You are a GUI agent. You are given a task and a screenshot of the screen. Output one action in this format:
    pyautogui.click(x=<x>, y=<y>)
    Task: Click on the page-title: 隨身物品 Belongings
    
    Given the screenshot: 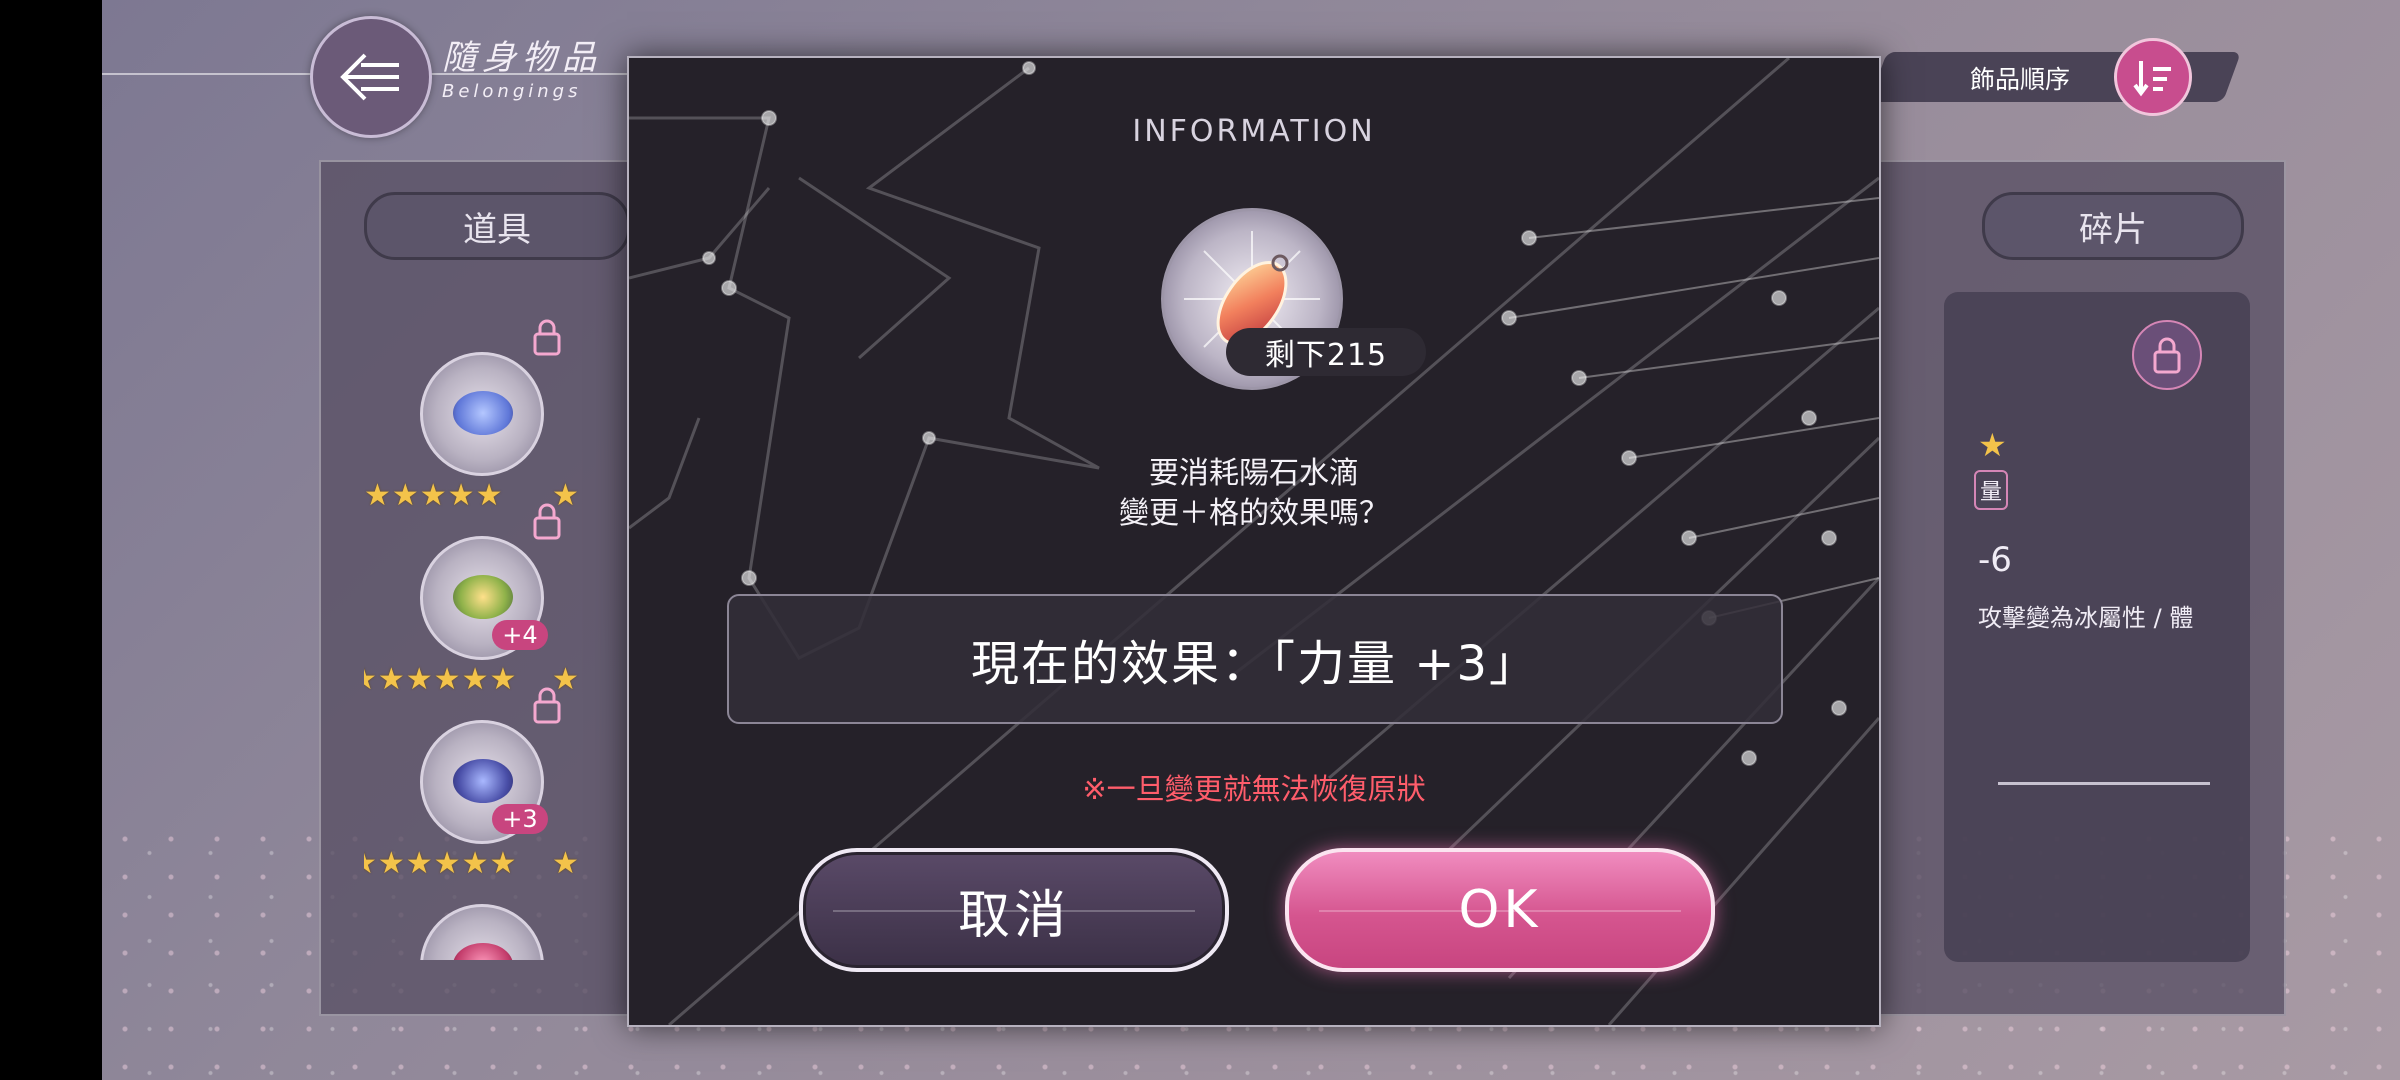 What is the action you would take?
    pyautogui.click(x=522, y=66)
    